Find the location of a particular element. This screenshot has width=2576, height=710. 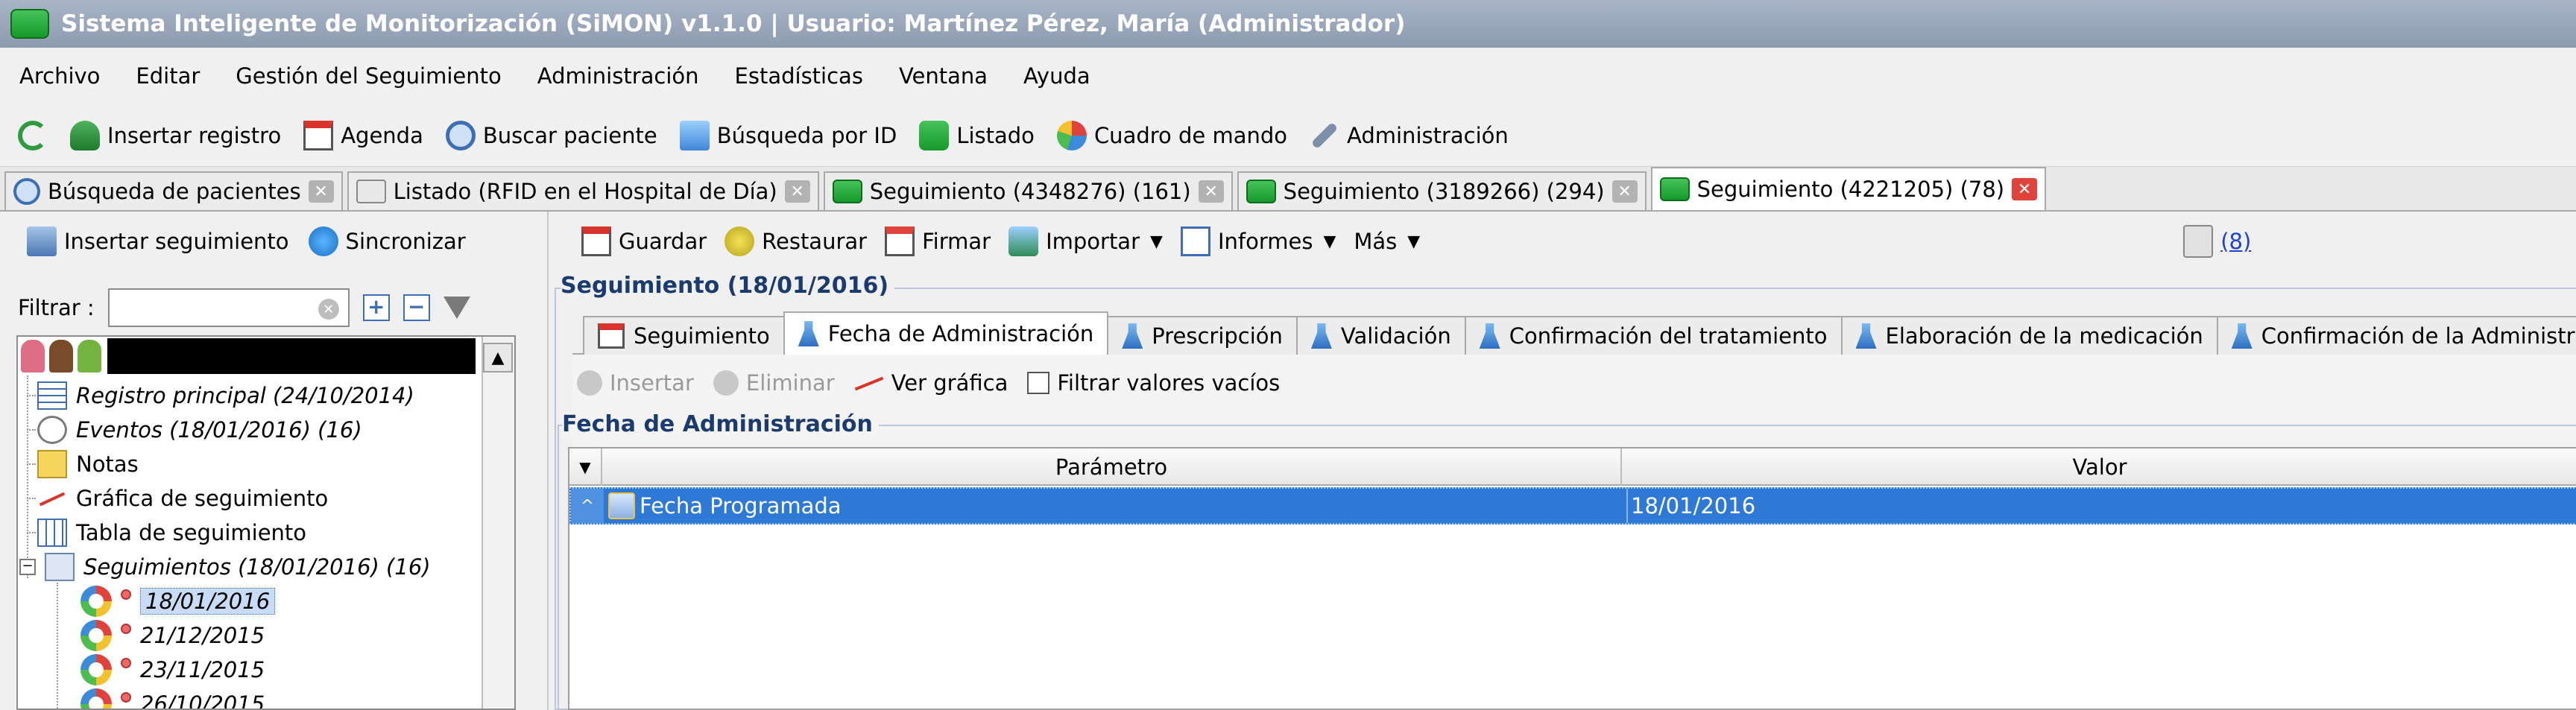

agenda-button: Agenda is located at coordinates (363, 135).